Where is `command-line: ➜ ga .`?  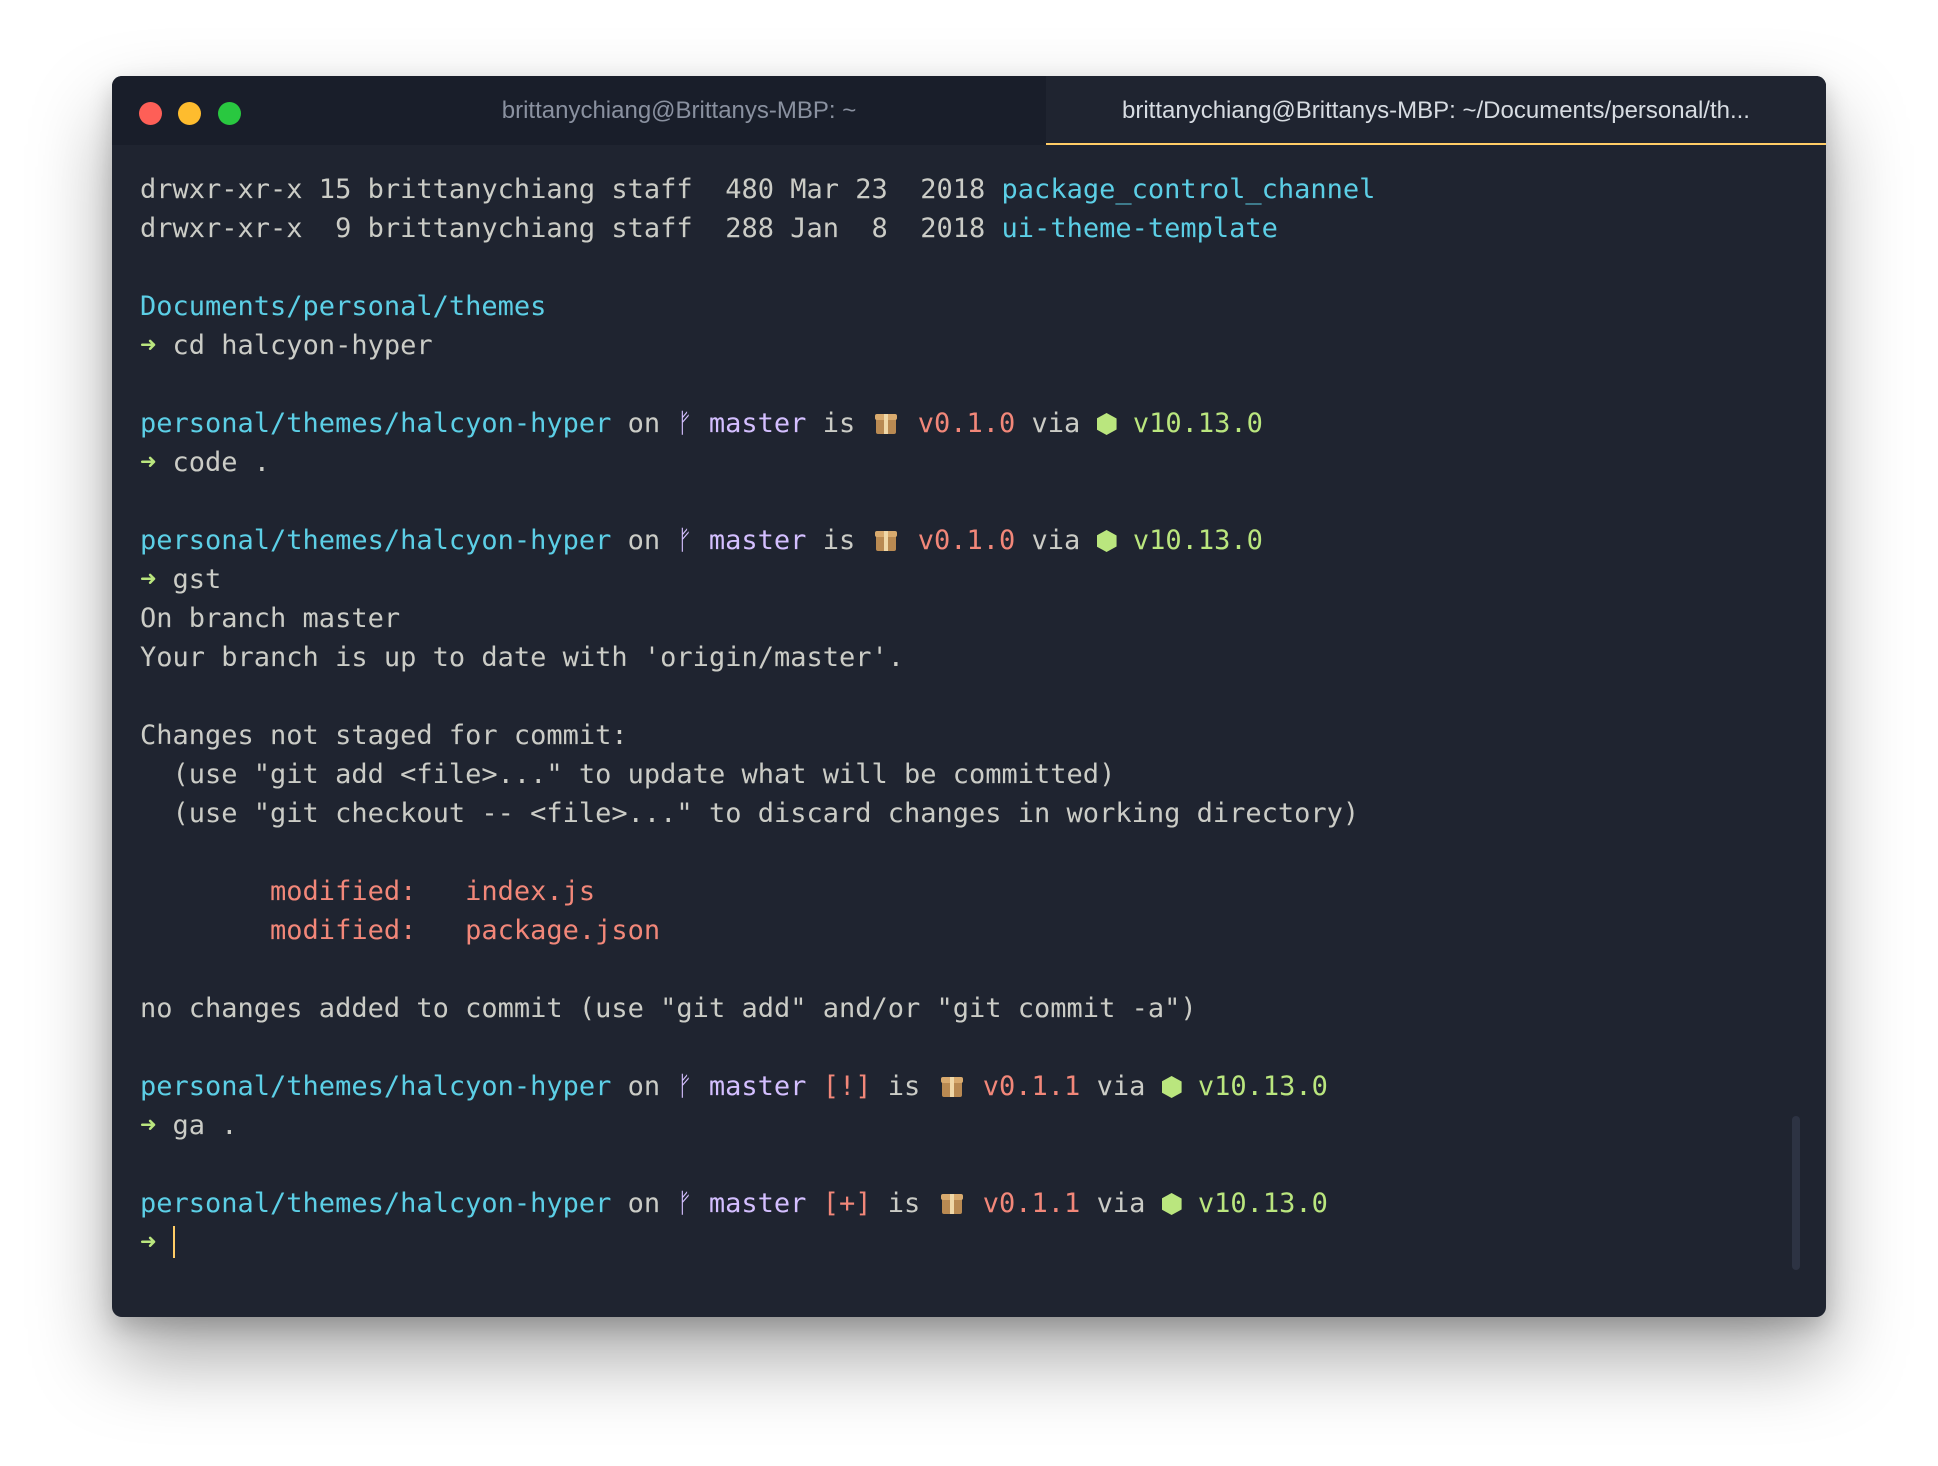
command-line: ➜ ga . is located at coordinates (963, 1125).